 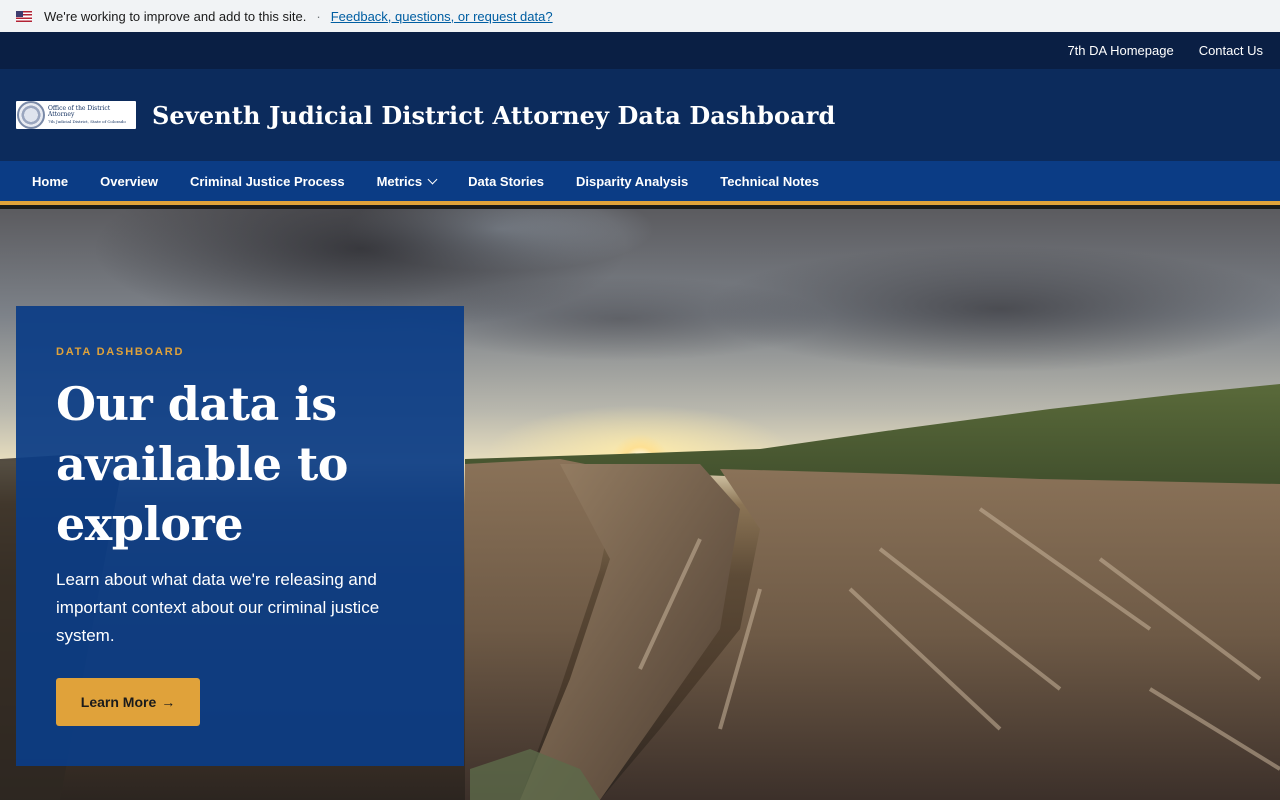 I want to click on hero-title: Our data is available to explore, so click(x=240, y=464).